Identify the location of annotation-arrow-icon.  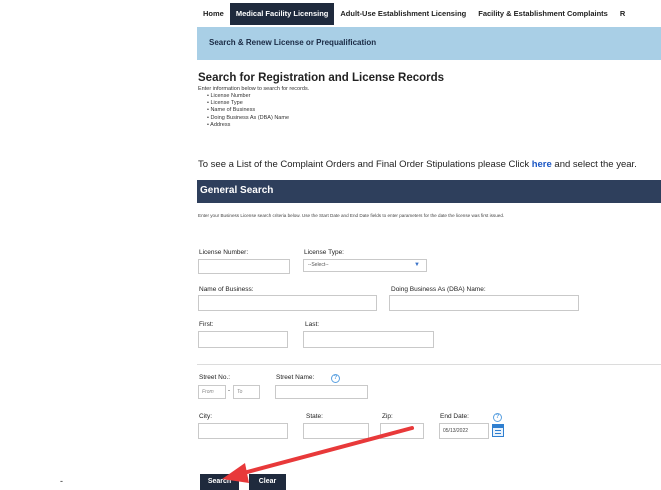
(318, 454).